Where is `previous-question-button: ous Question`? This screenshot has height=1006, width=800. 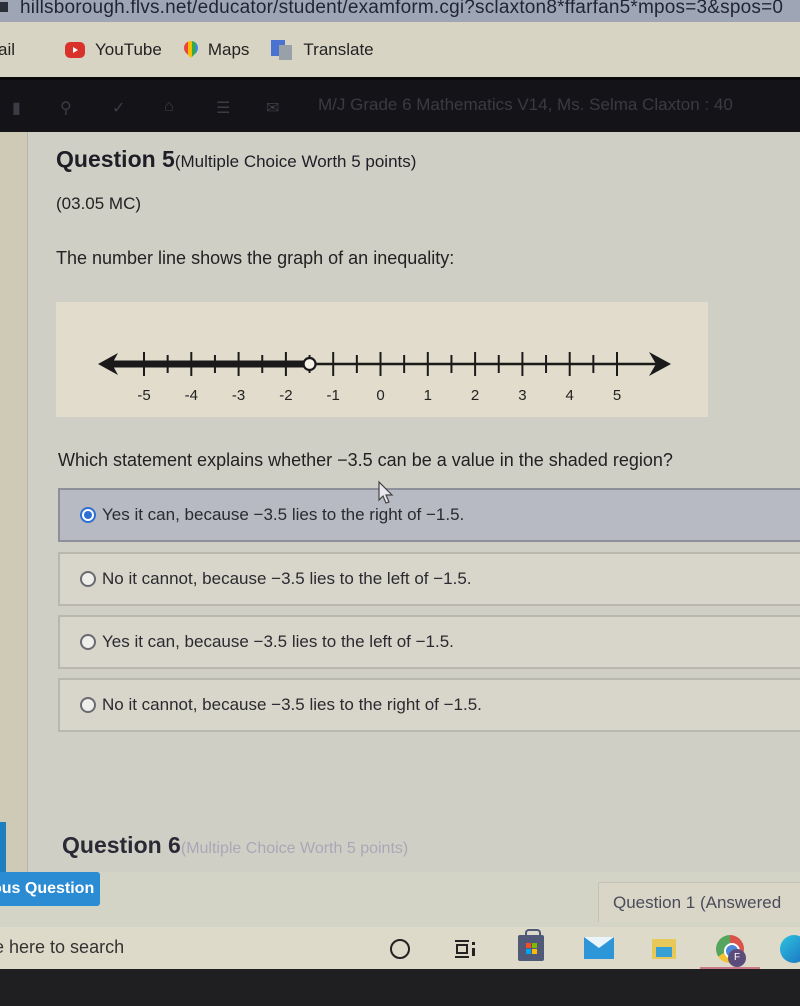
previous-question-button: ous Question is located at coordinates (50, 889).